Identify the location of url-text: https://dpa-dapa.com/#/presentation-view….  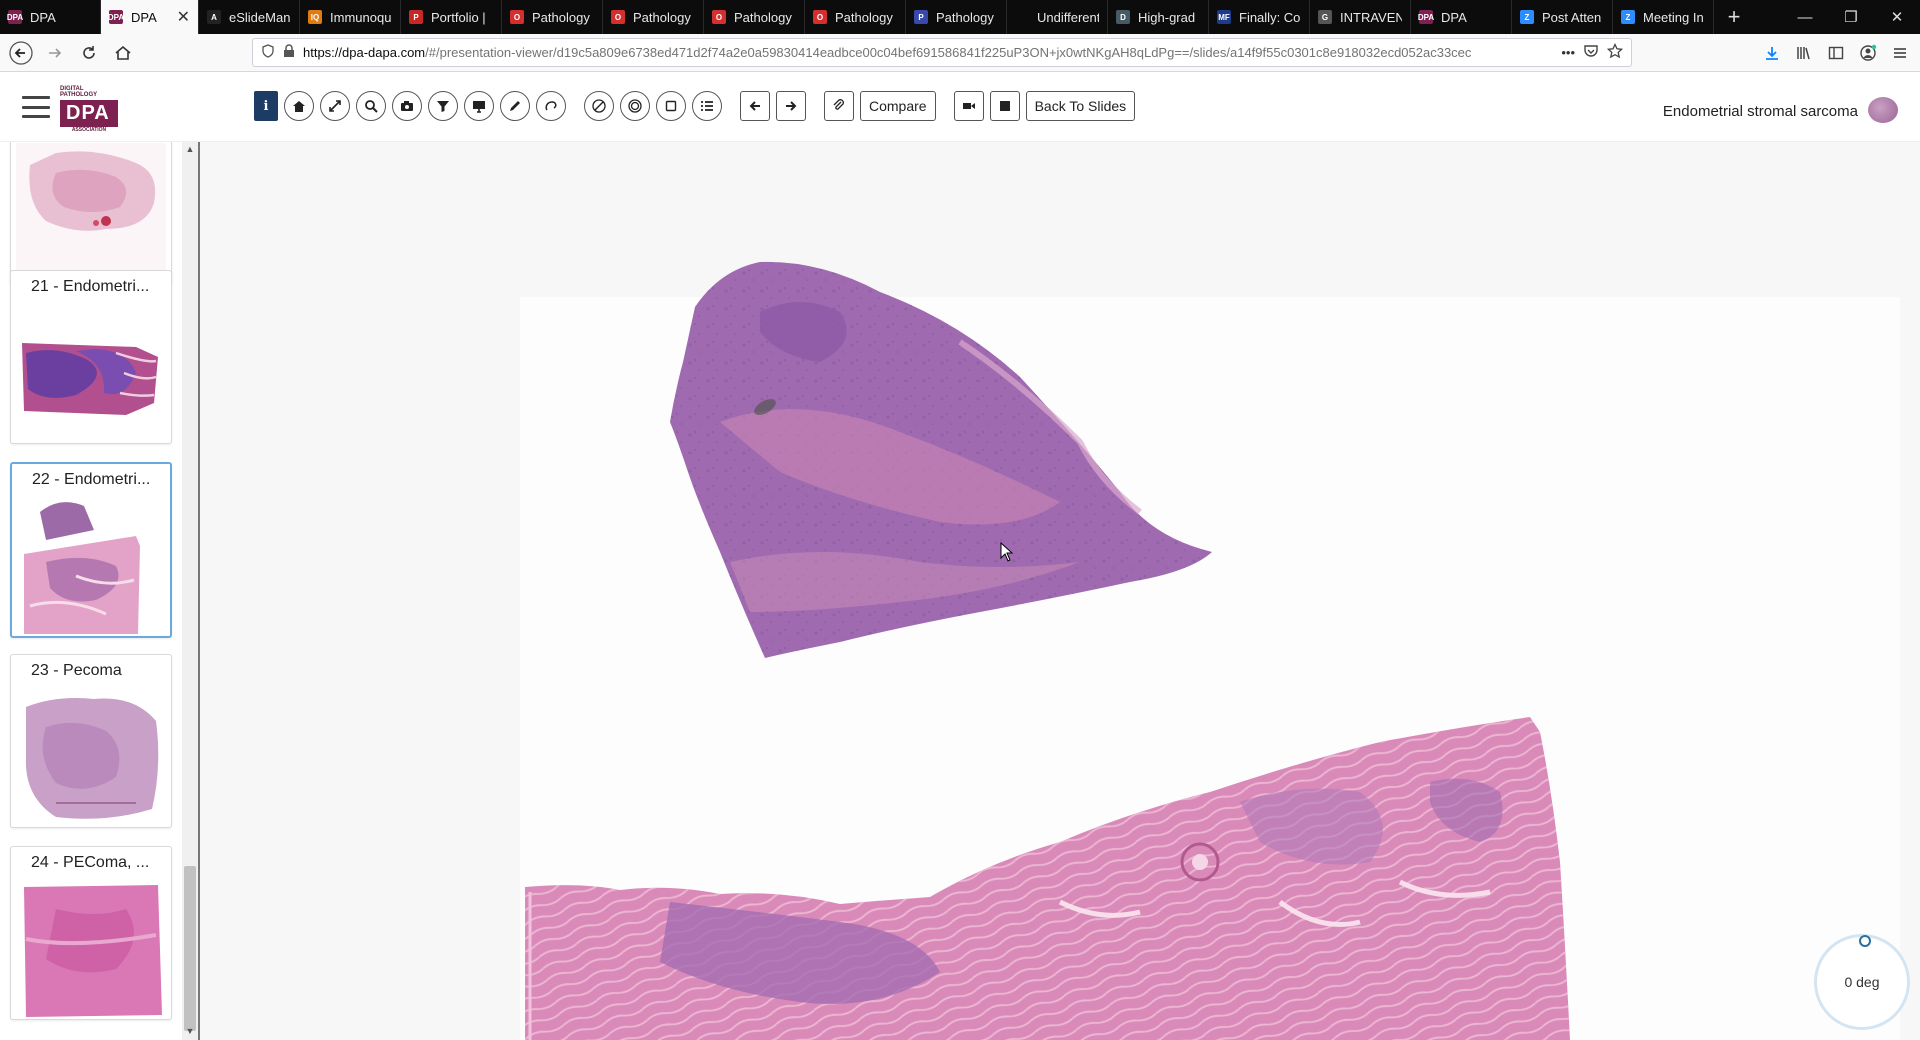
(928, 52).